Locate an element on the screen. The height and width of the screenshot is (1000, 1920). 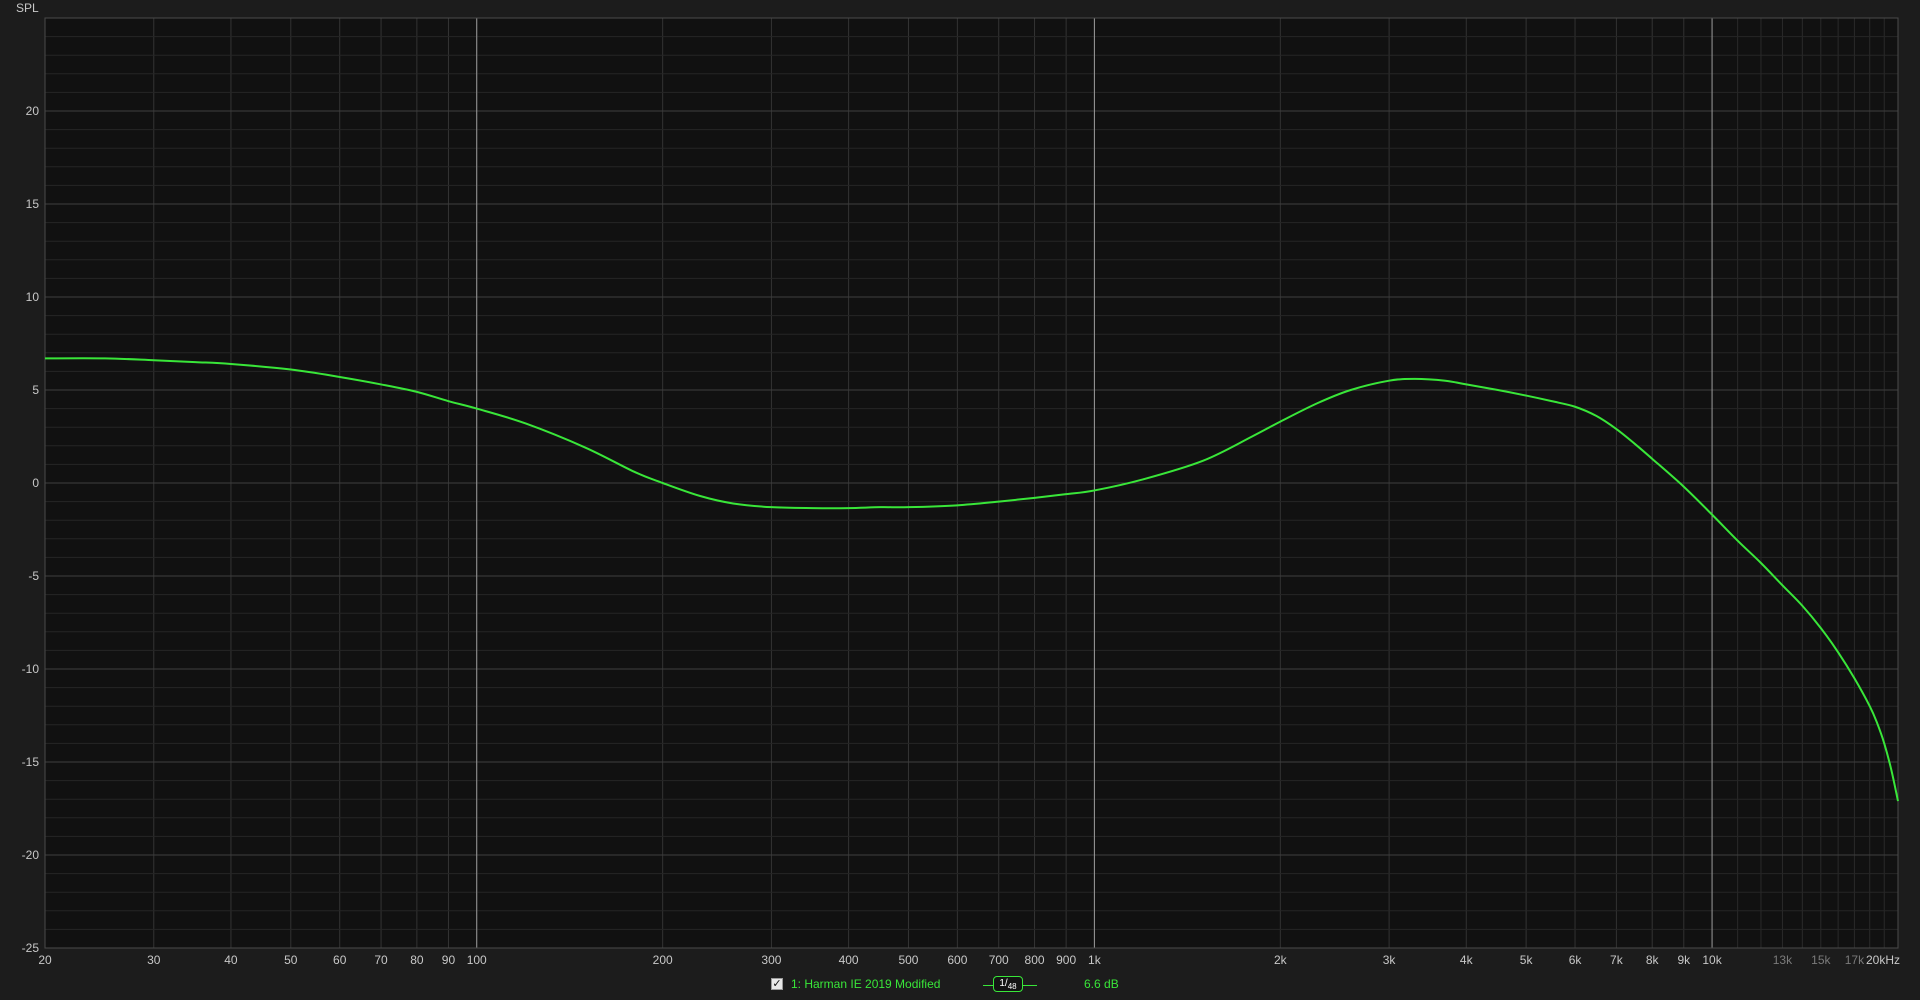
x-tick-label: 20 is located at coordinates (45, 960).